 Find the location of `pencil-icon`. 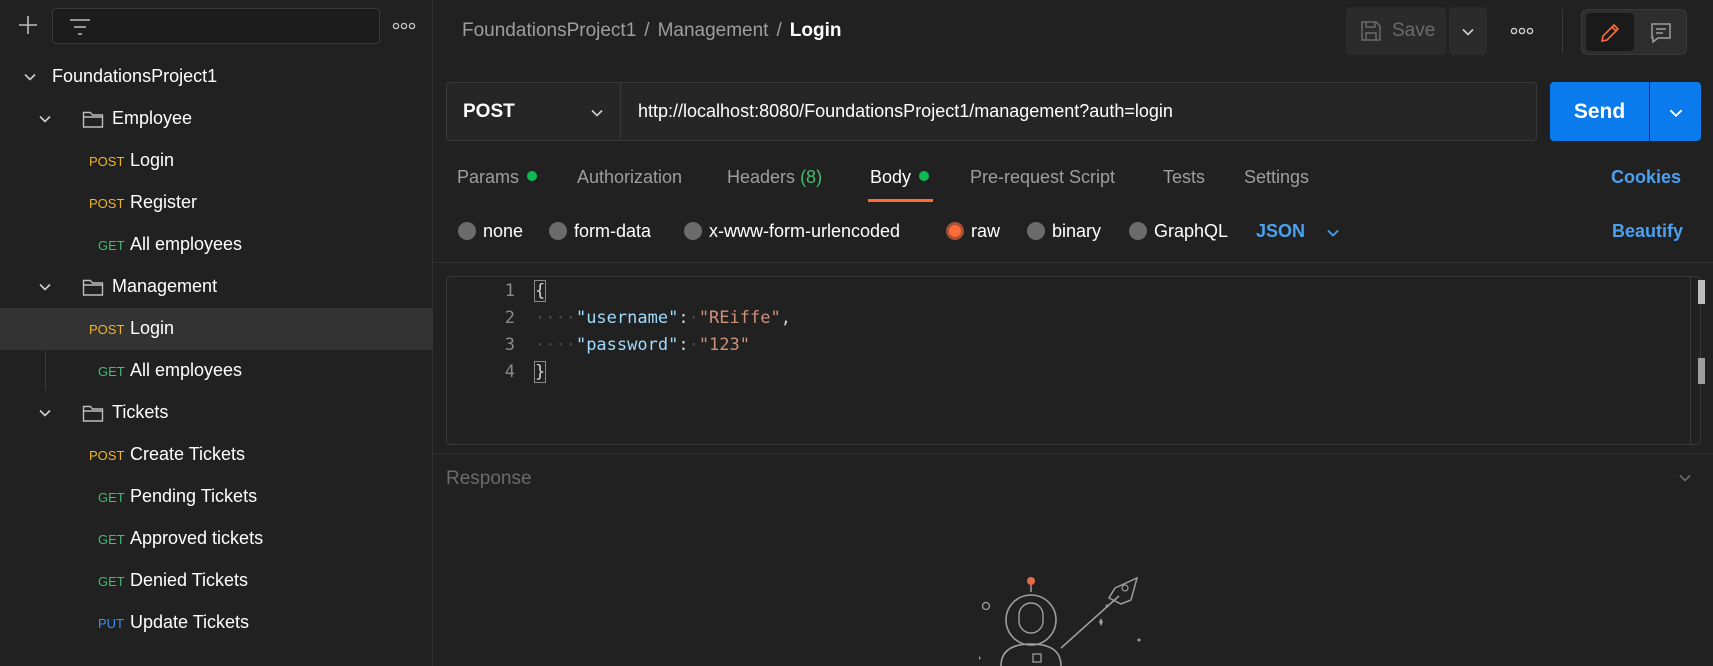

pencil-icon is located at coordinates (1610, 33).